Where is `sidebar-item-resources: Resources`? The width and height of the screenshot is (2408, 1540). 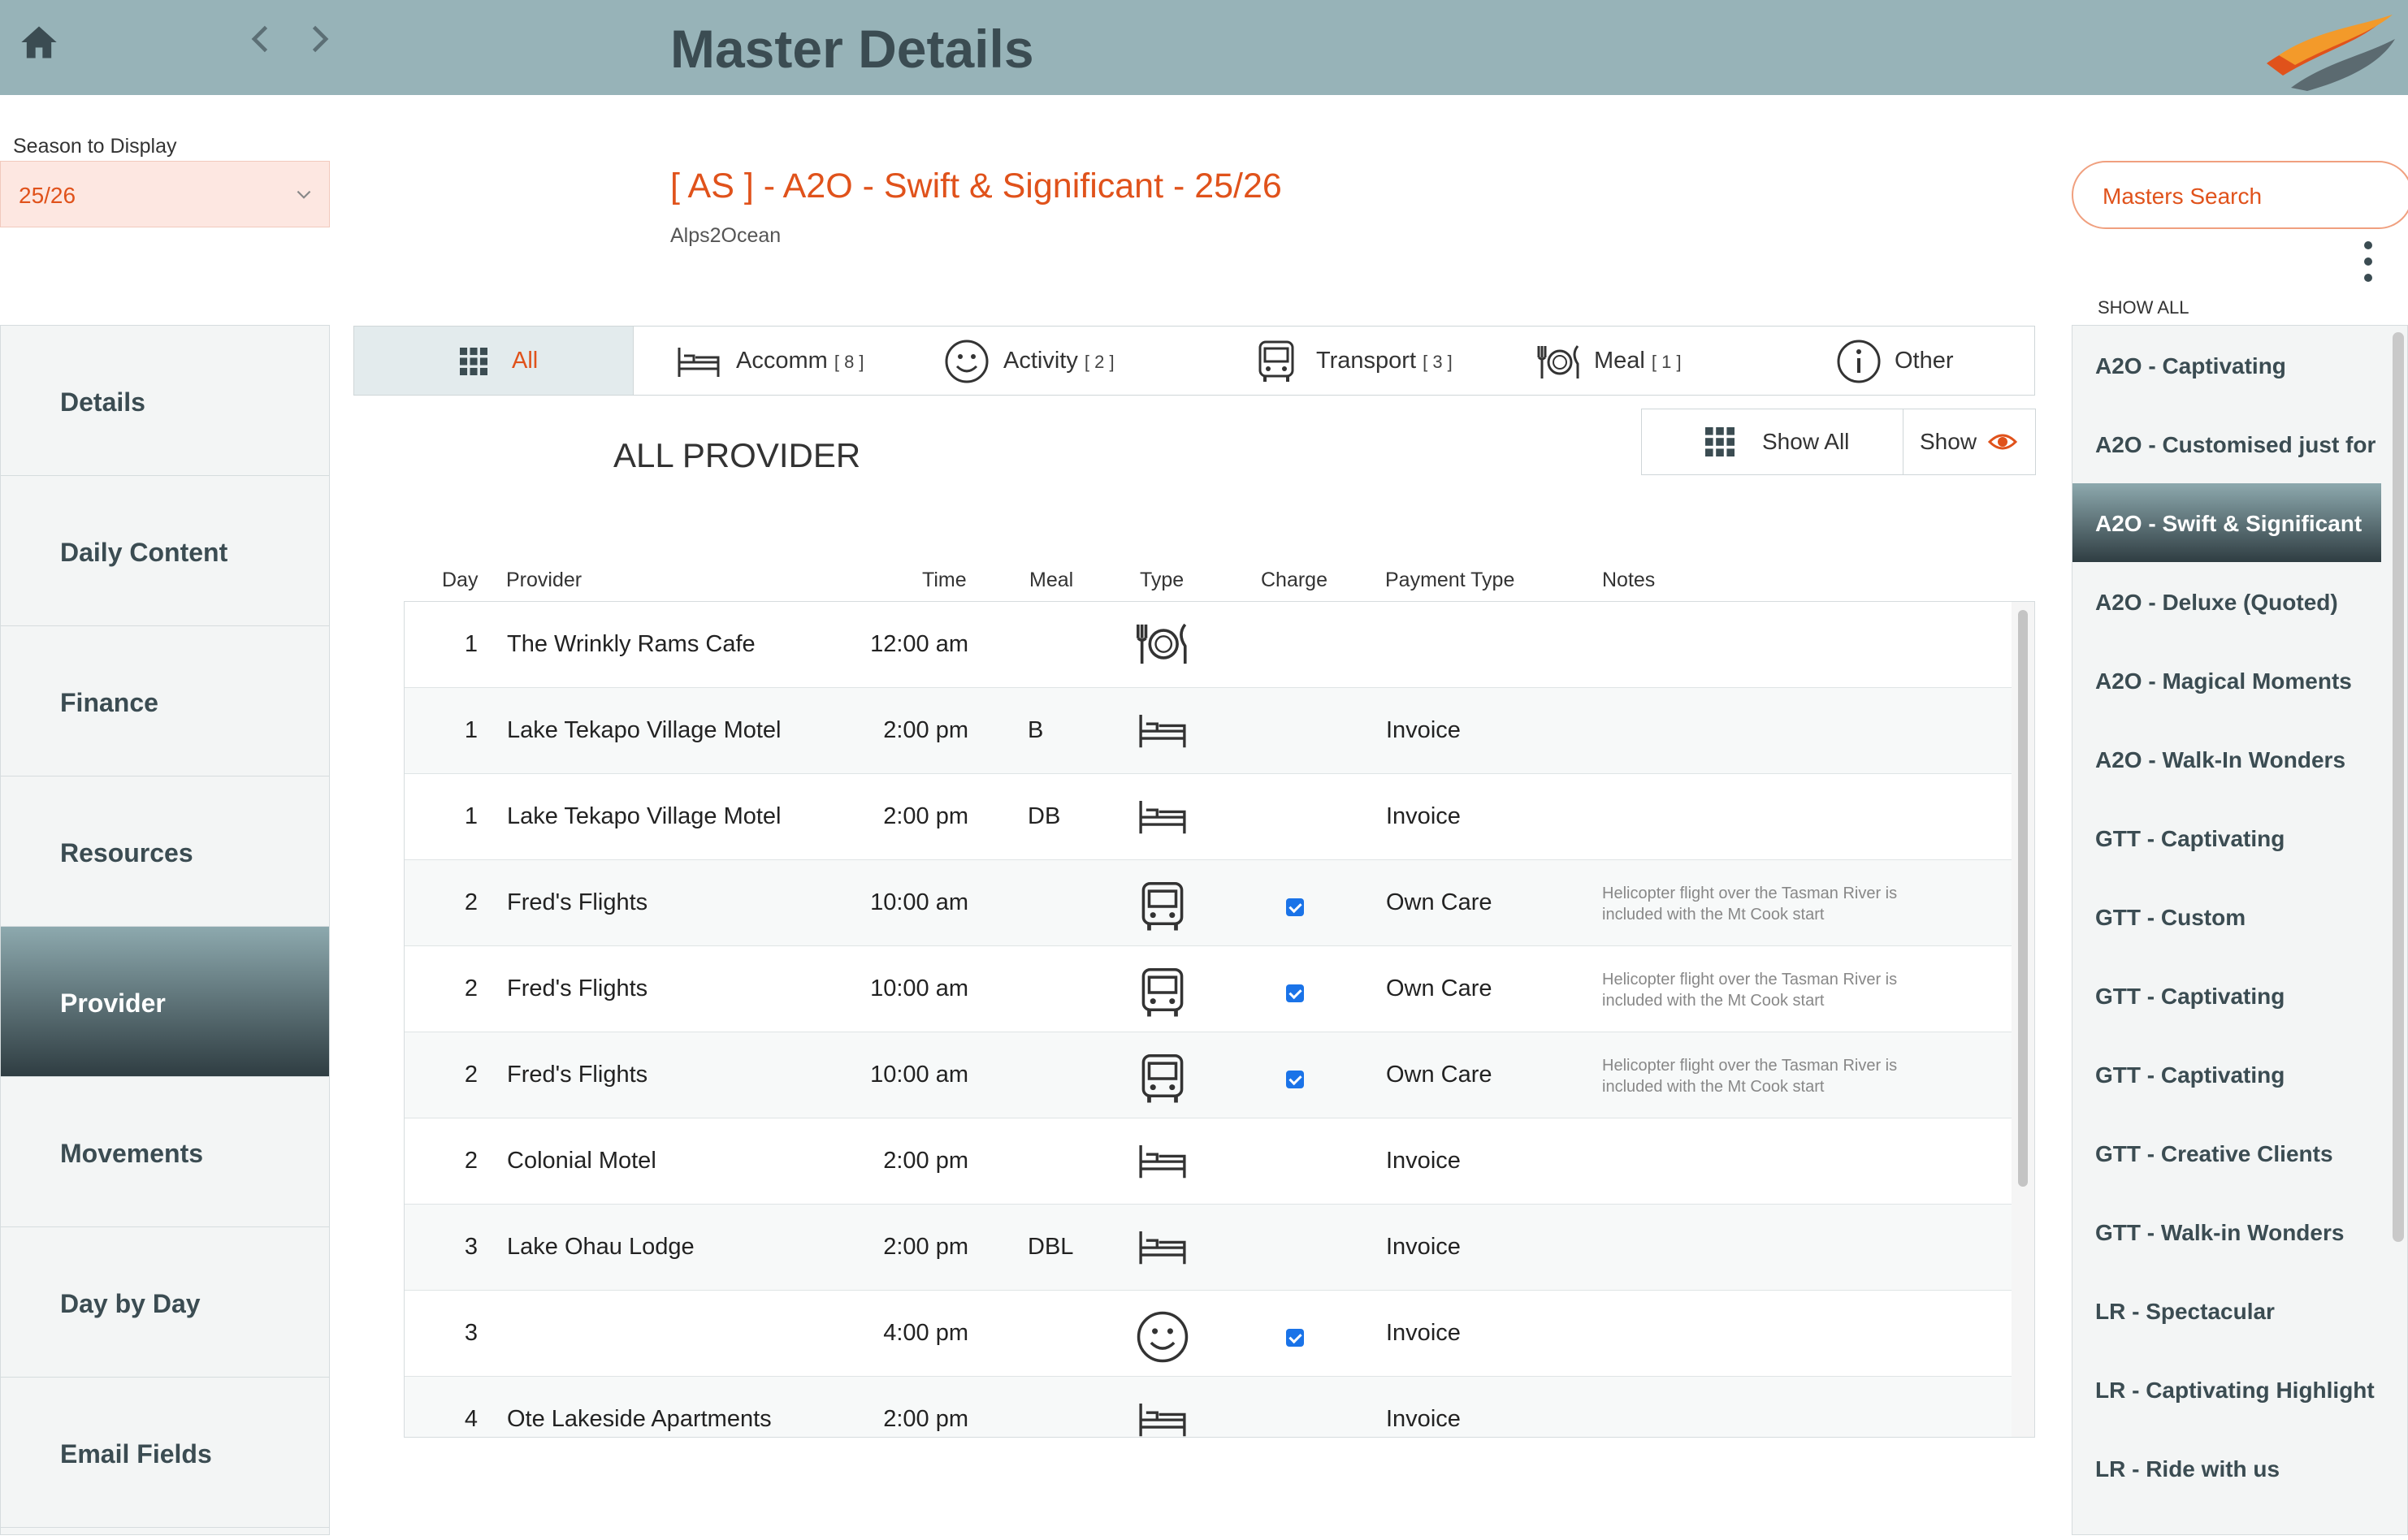
sidebar-item-resources: Resources is located at coordinates (165, 851).